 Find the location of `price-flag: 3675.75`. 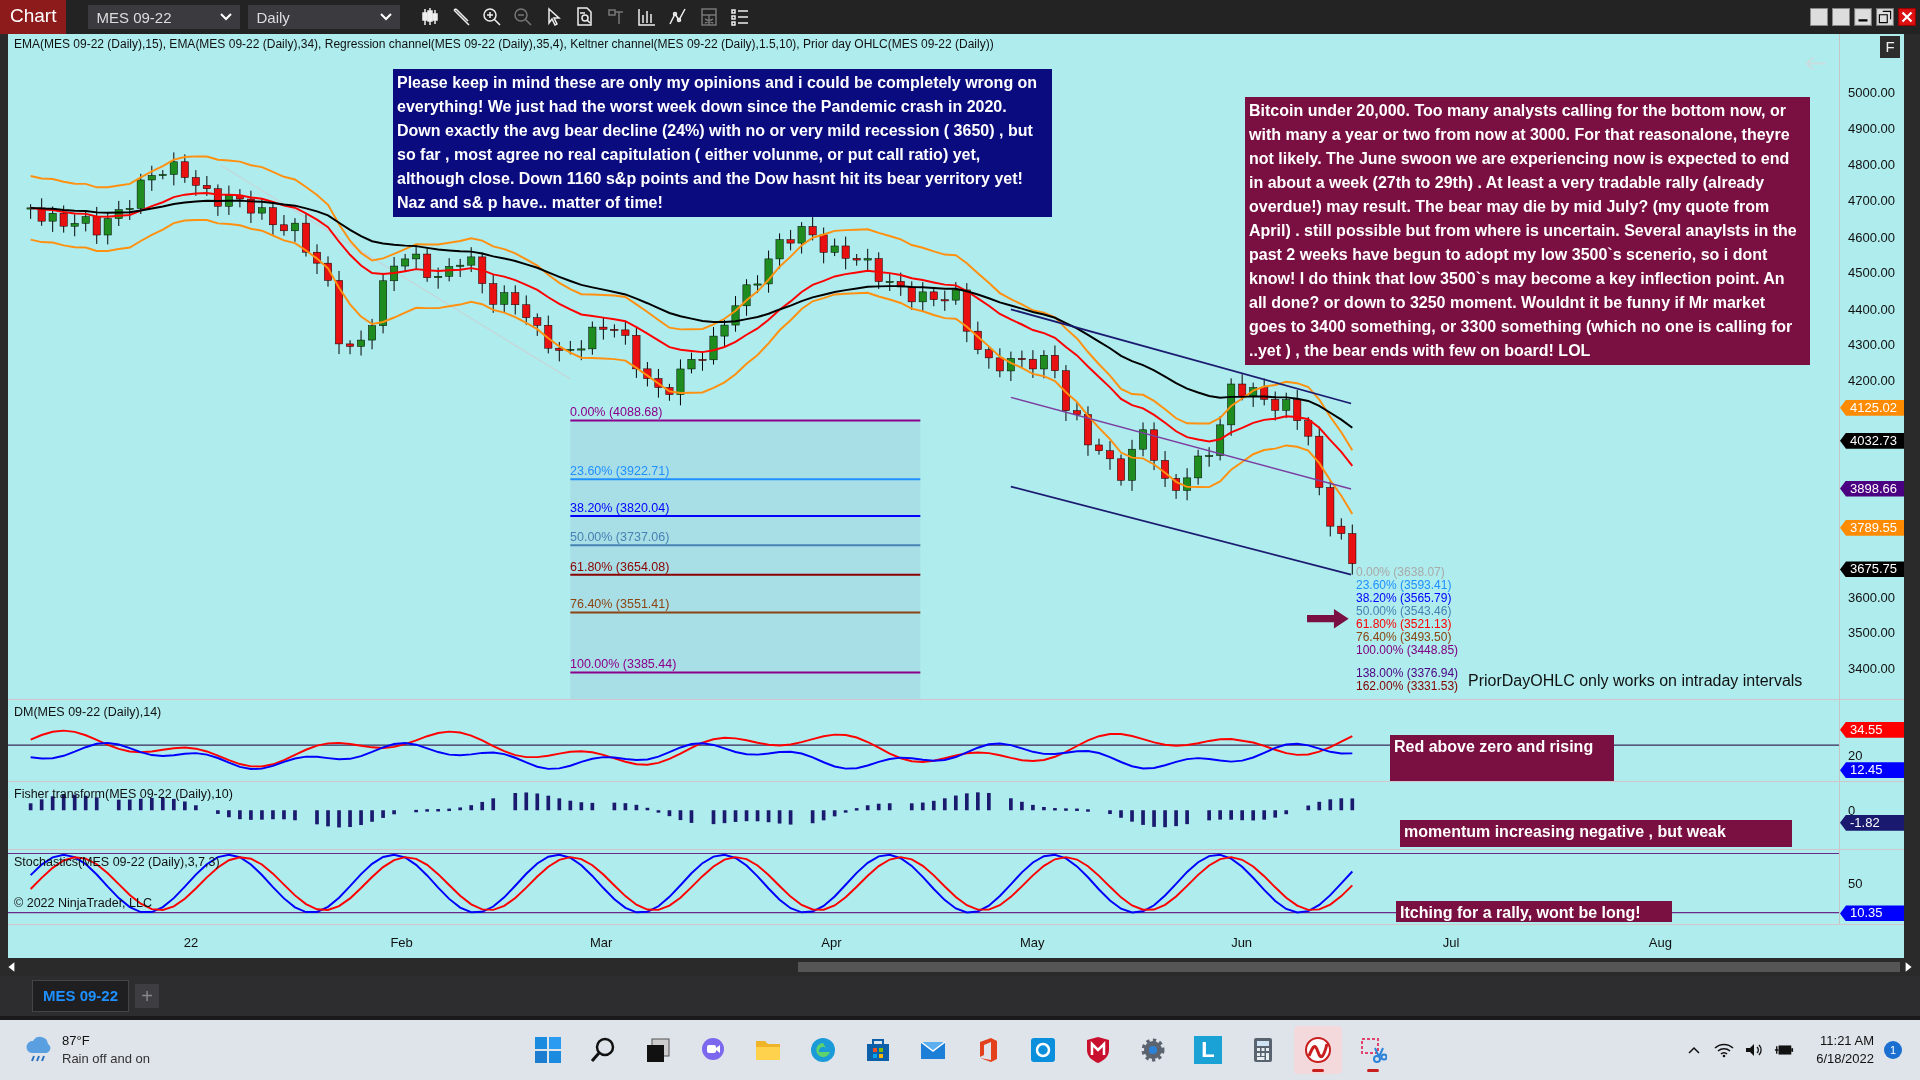

price-flag: 3675.75 is located at coordinates (1872, 569).